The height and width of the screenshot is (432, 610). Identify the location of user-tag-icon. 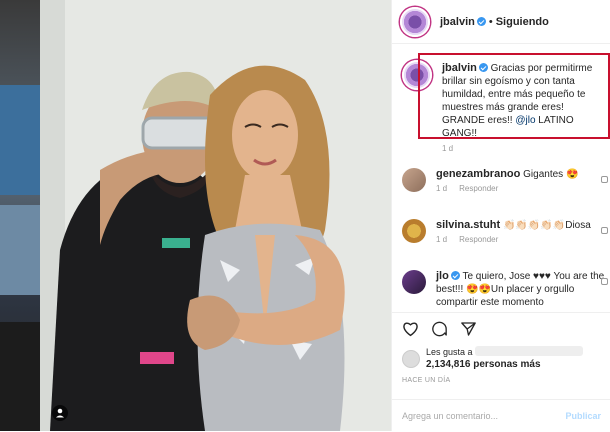
(60, 413).